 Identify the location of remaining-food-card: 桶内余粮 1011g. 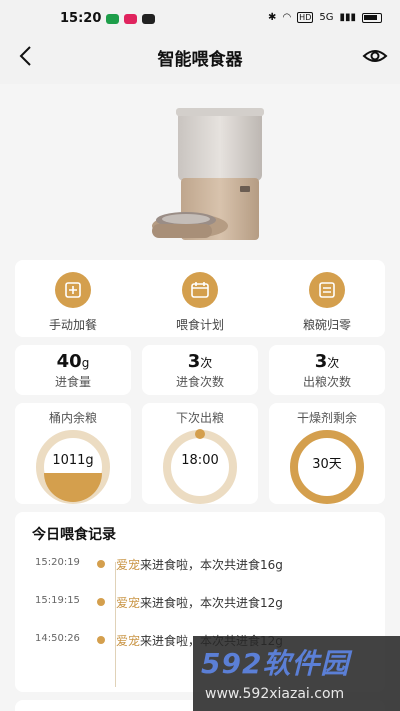
(73, 453).